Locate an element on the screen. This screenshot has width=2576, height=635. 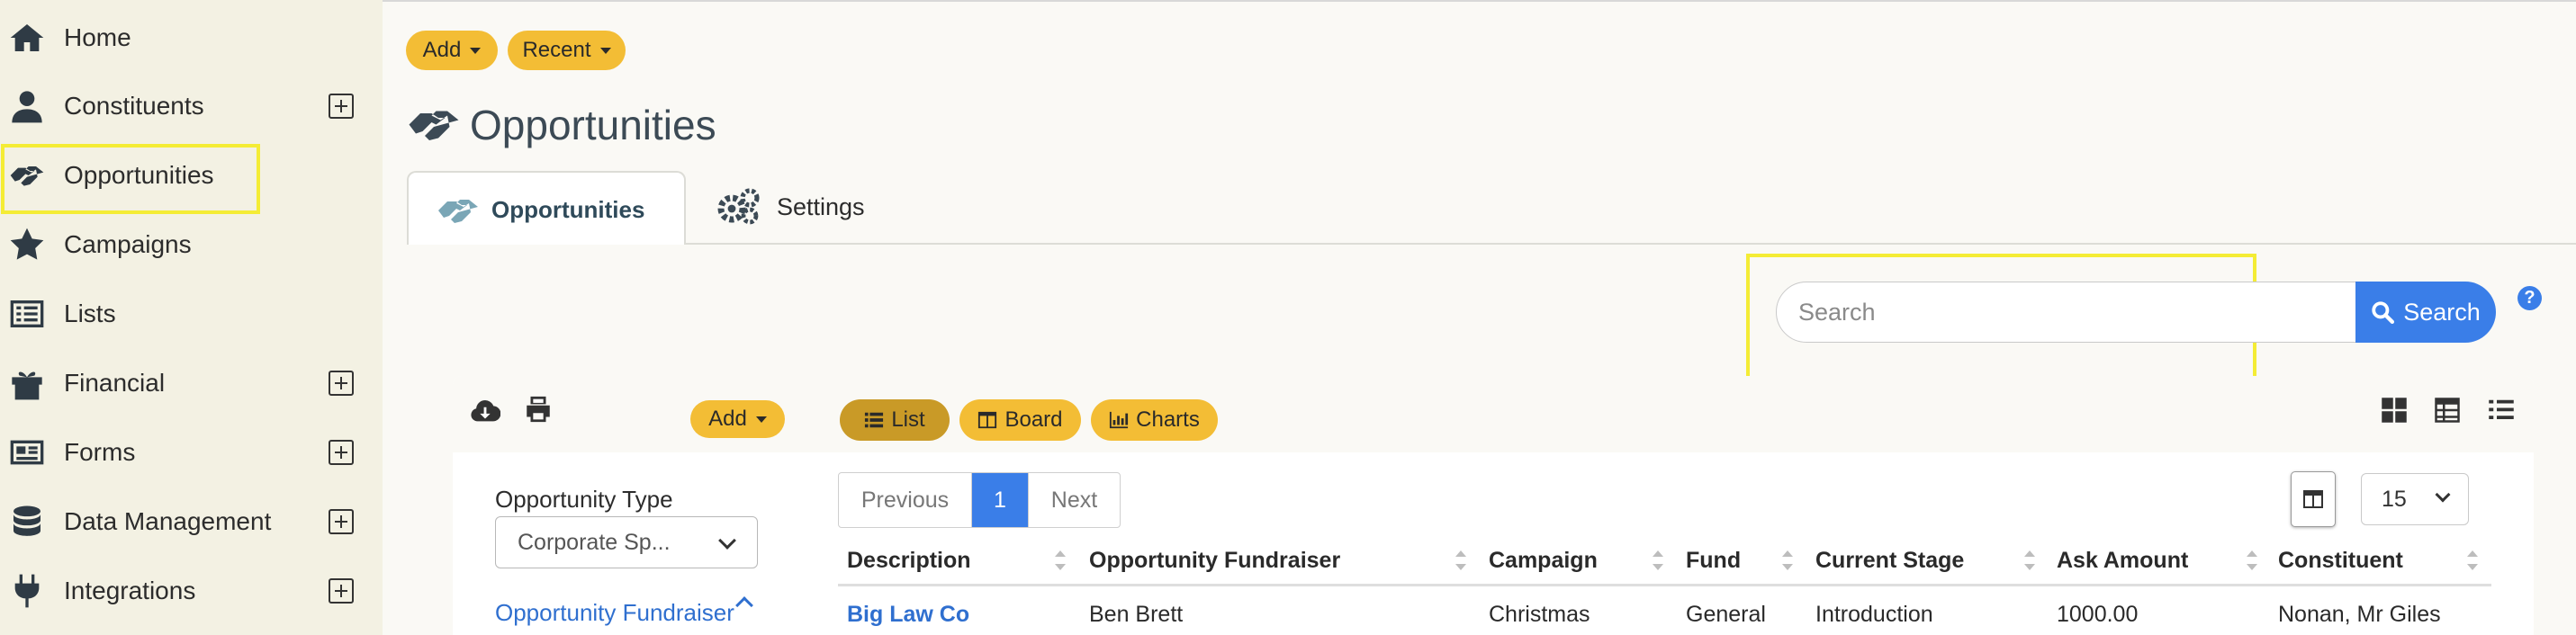
home-icon is located at coordinates (27, 38).